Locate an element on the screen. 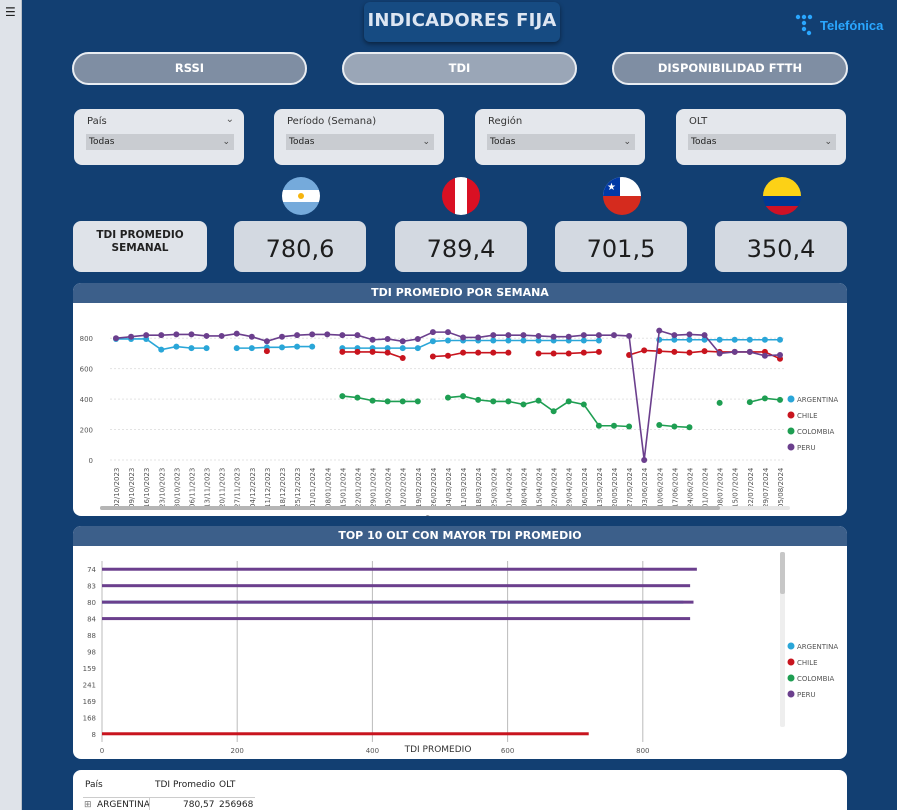 The image size is (897, 810). column-header: País is located at coordinates (94, 785).